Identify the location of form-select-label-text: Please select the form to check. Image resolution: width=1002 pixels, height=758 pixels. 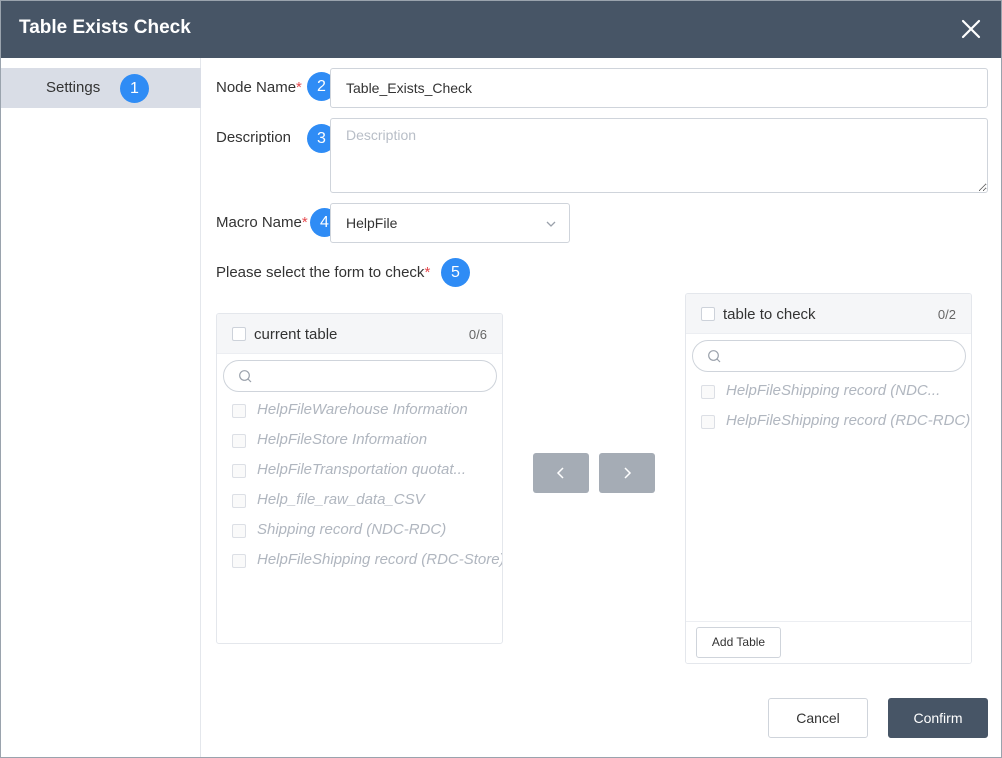
(320, 272).